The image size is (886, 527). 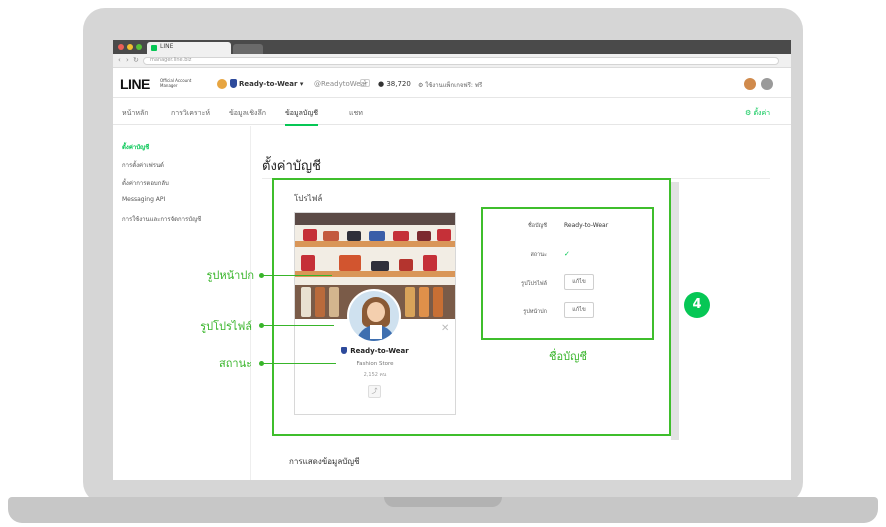 I want to click on settings-gear-icon, so click(x=767, y=84).